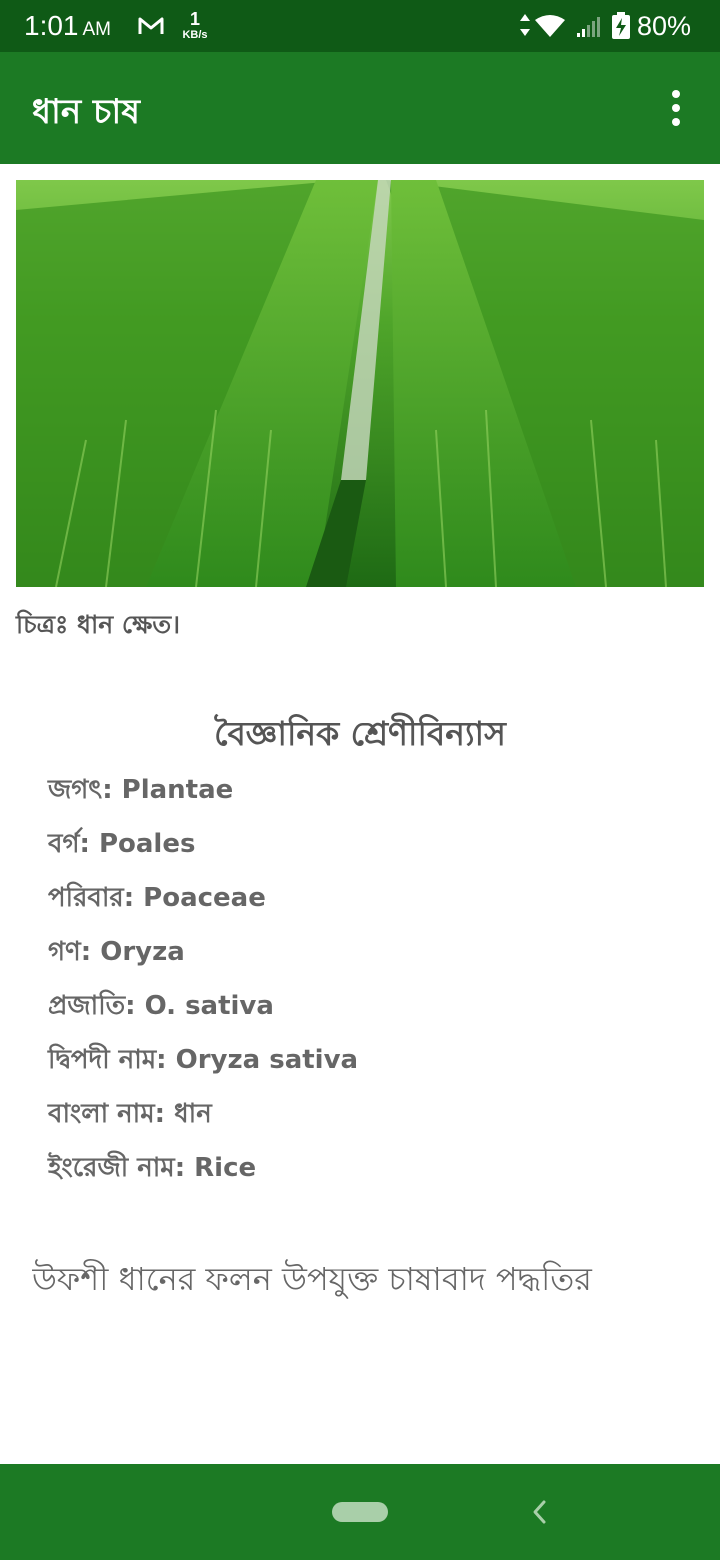 The image size is (720, 1560). Describe the element at coordinates (203, 1060) in the screenshot. I see `taxonomy-binomial: দ্বিপদী নাম: Oryza sativa` at that location.